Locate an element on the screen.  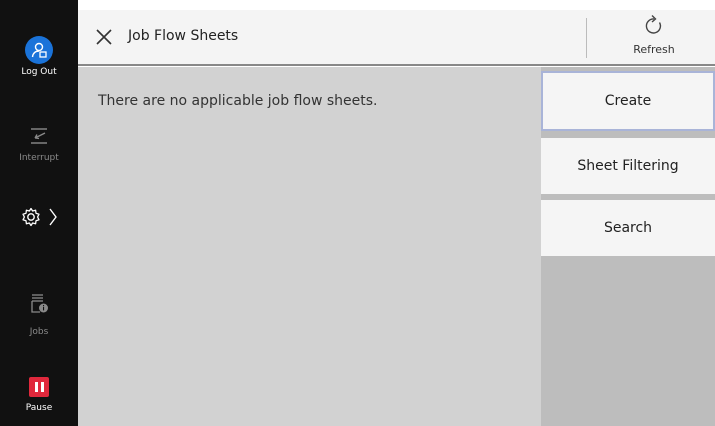
left-rail: Log Out Interrupt Jobs Pause is located at coordinates (39, 213).